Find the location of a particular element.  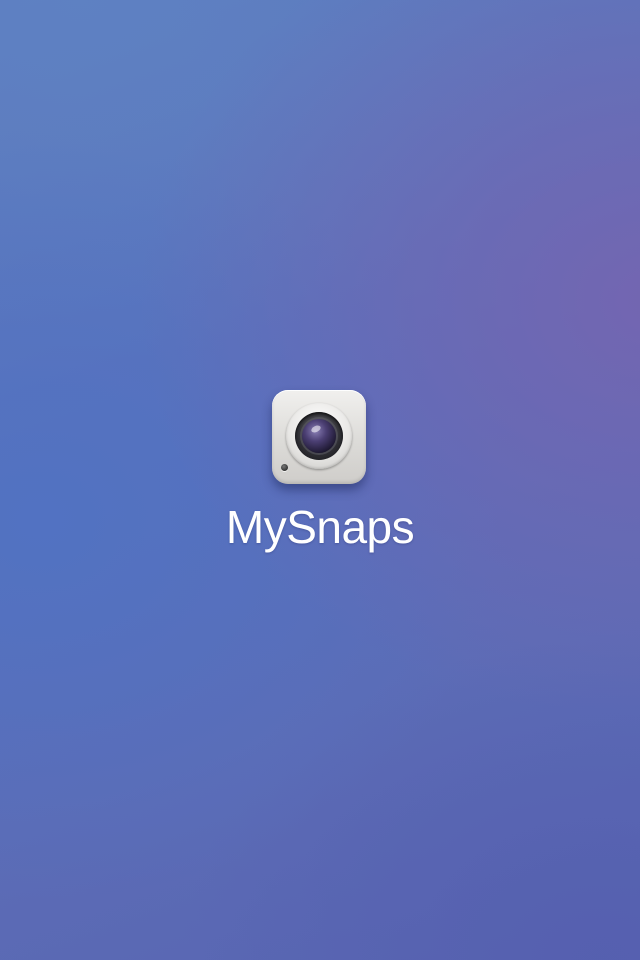

lens-glass is located at coordinates (319, 436).